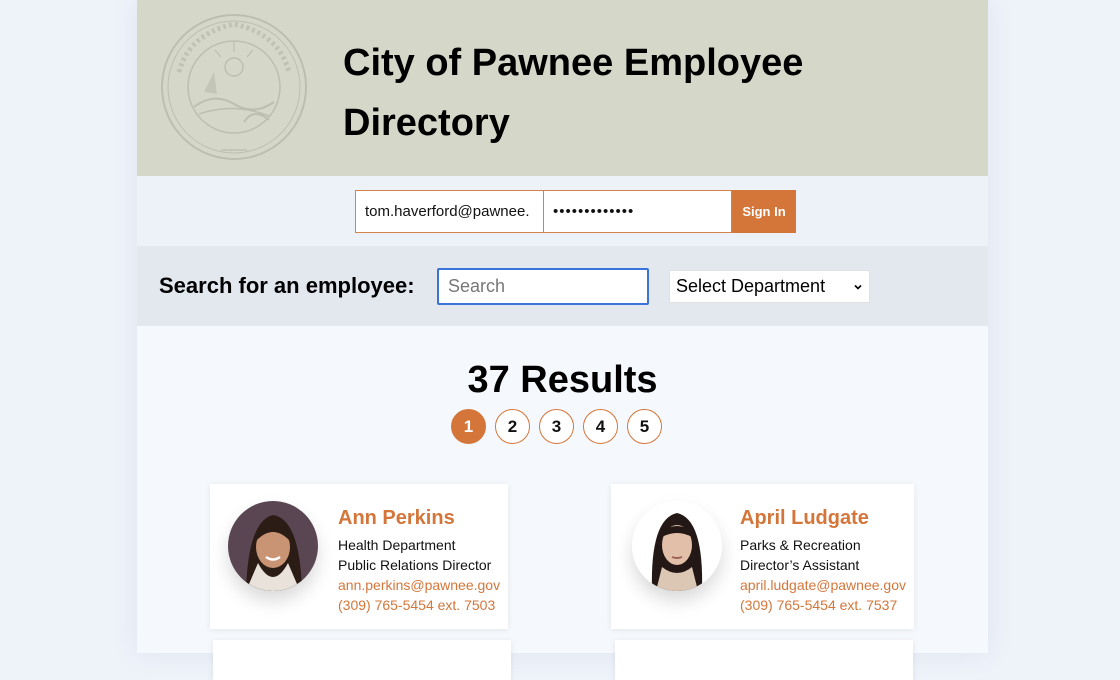 The image size is (1120, 680). I want to click on department-select-value: Select Department, so click(751, 286).